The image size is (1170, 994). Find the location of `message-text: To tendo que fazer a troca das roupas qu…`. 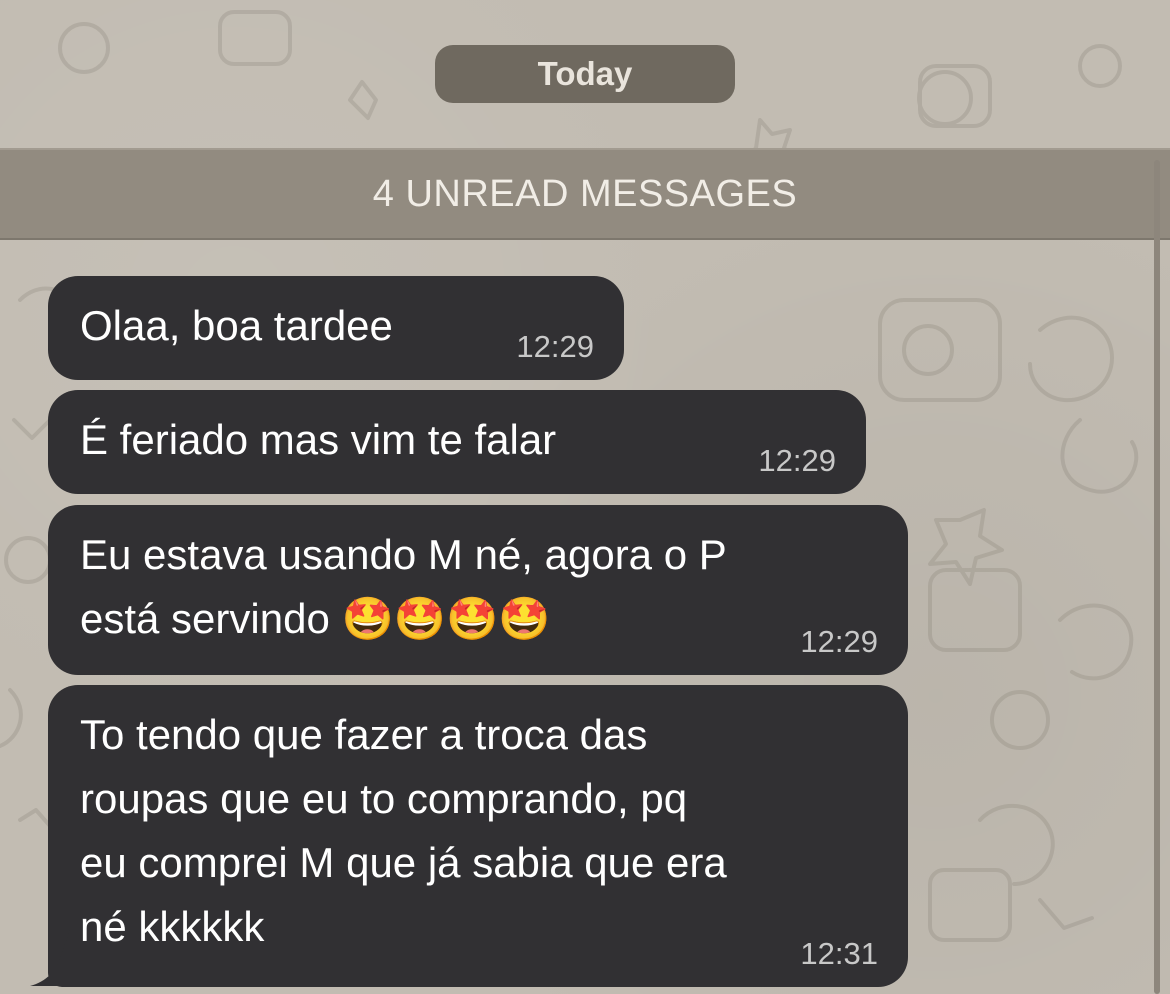

message-text: To tendo que fazer a troca das roupas qu… is located at coordinates (403, 830).